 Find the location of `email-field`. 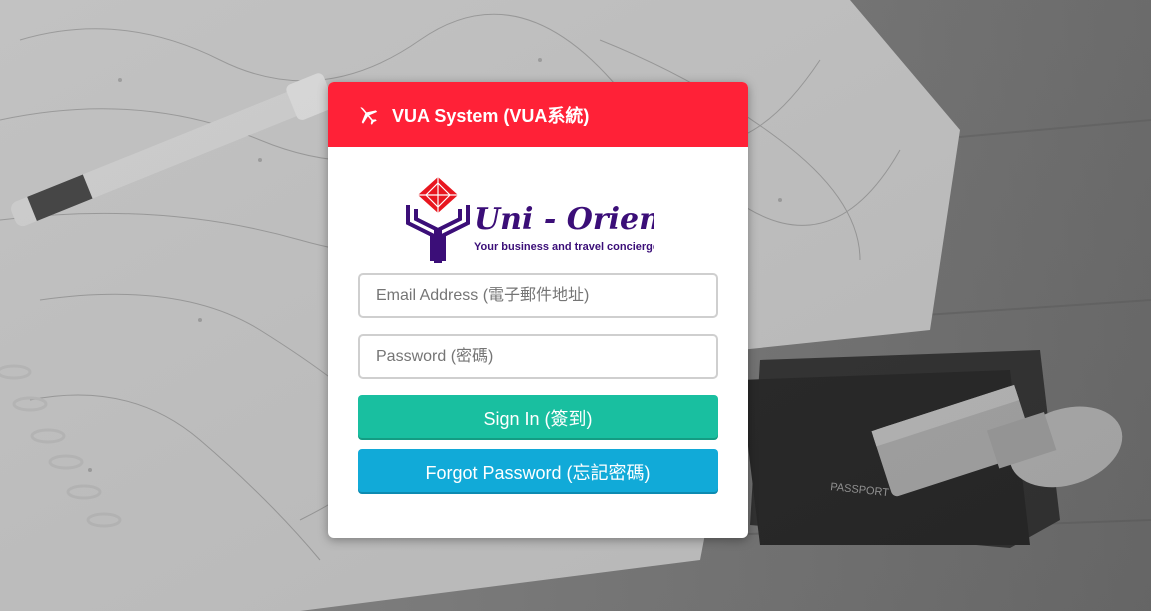

email-field is located at coordinates (538, 295).